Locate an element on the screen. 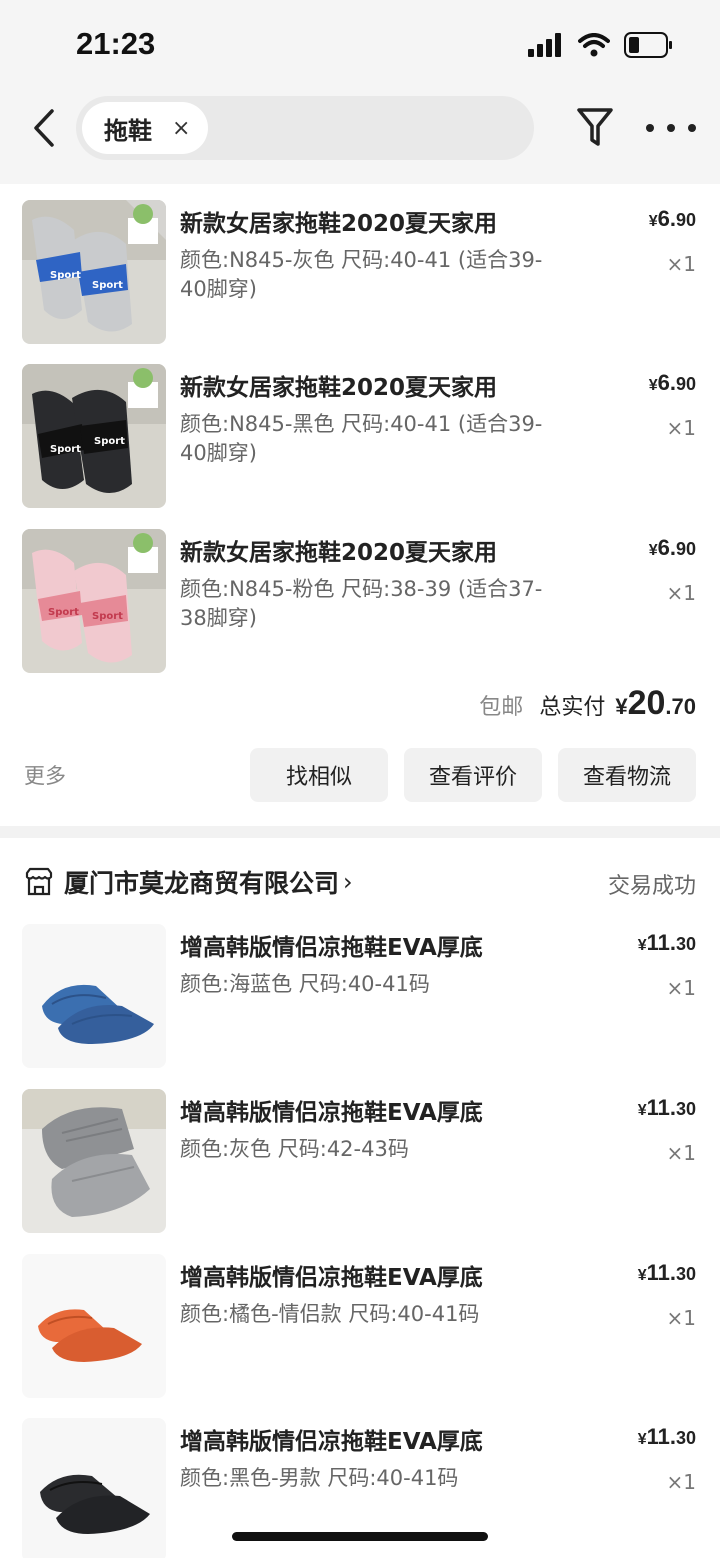 This screenshot has width=720, height=1558. battery-icon is located at coordinates (648, 45).